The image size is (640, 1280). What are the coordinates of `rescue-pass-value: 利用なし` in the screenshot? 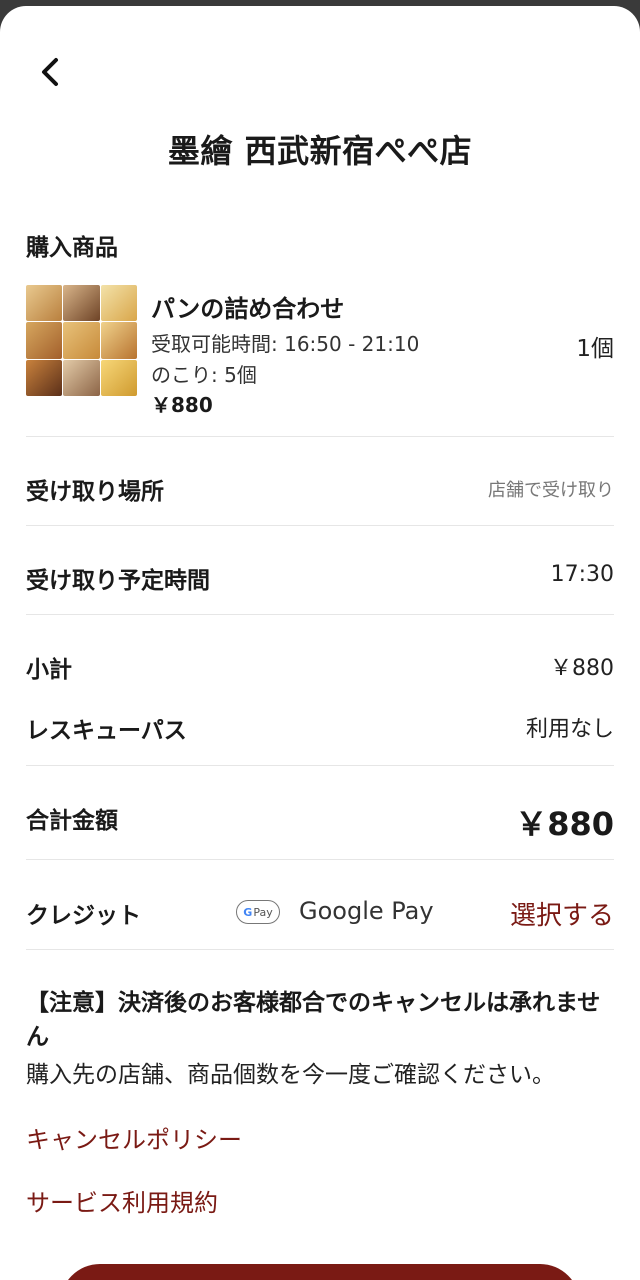 It's located at (569, 729).